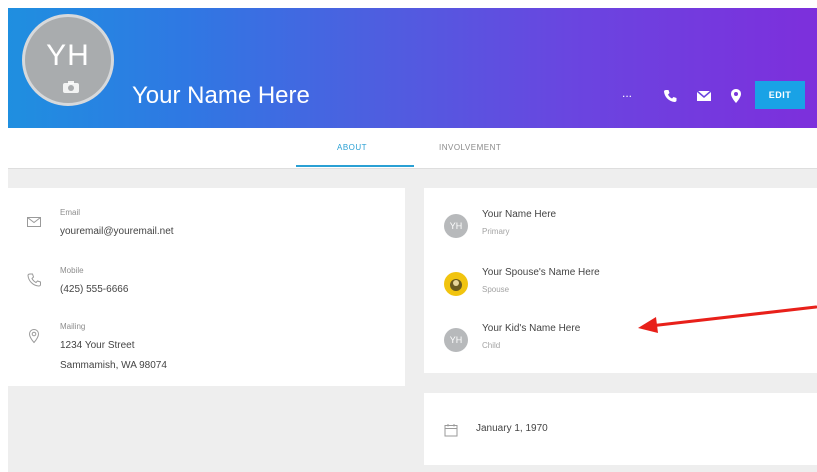 The width and height of the screenshot is (817, 472). I want to click on profile-name: Your Name Here, so click(221, 95).